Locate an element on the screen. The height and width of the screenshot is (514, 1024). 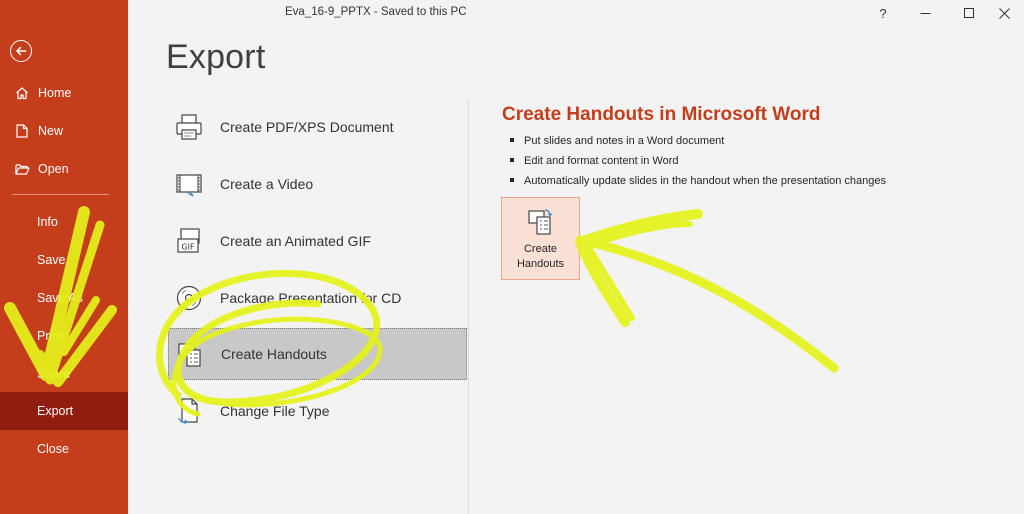
export-option-label: Package Presentation for CD is located at coordinates (311, 298).